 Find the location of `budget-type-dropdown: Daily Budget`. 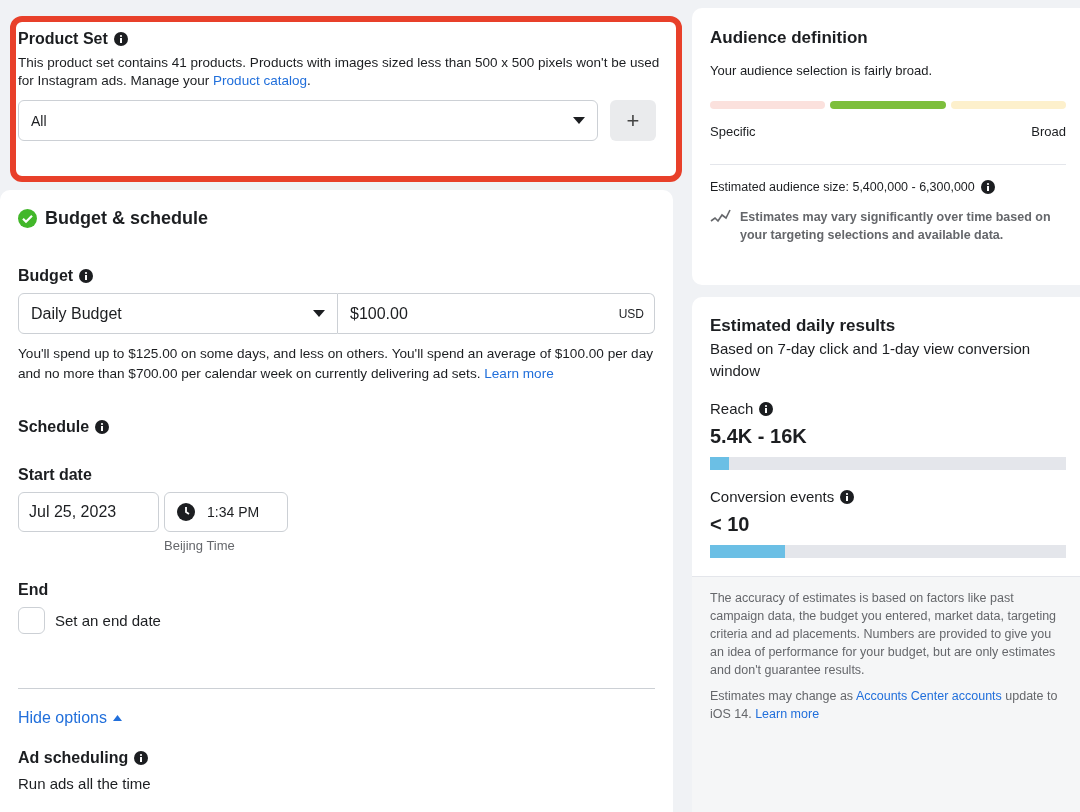

budget-type-dropdown: Daily Budget is located at coordinates (178, 313).